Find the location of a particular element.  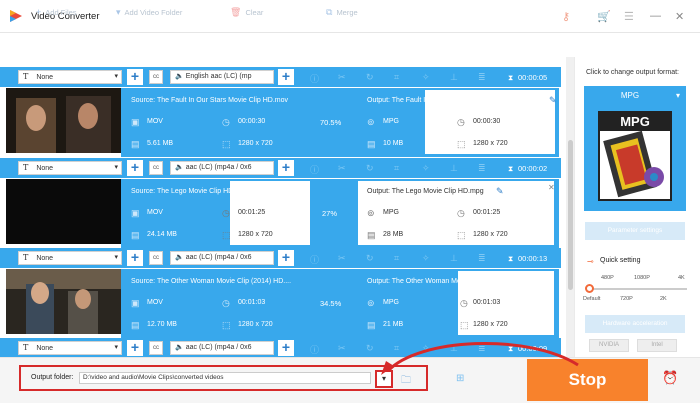

clock-icon: ◷ is located at coordinates (226, 213).